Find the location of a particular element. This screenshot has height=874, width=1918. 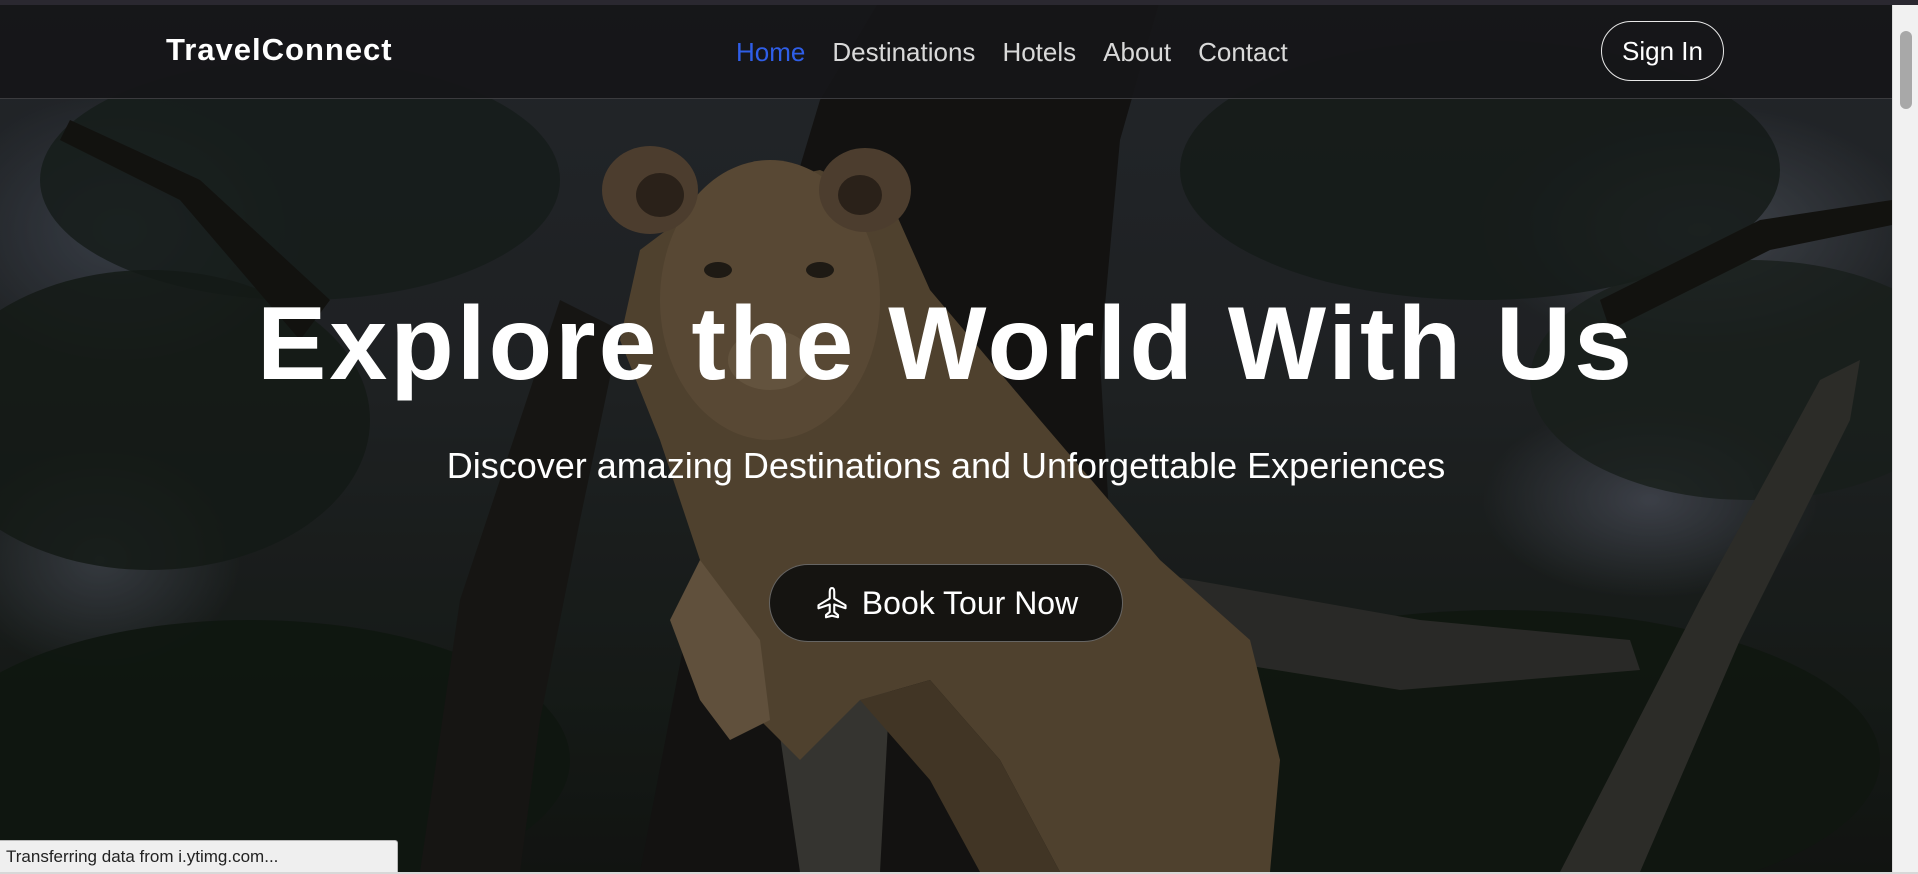

nav-item-home: Home is located at coordinates (770, 52).